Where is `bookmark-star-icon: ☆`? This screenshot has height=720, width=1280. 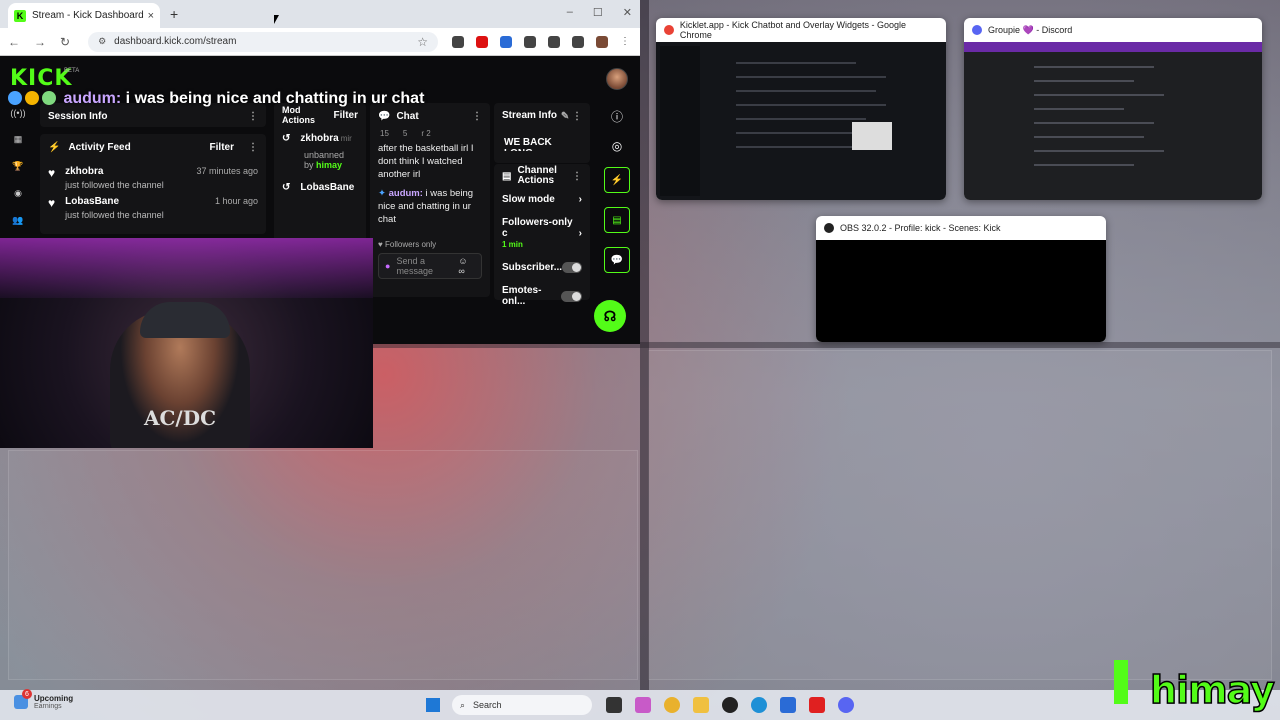 bookmark-star-icon: ☆ is located at coordinates (422, 42).